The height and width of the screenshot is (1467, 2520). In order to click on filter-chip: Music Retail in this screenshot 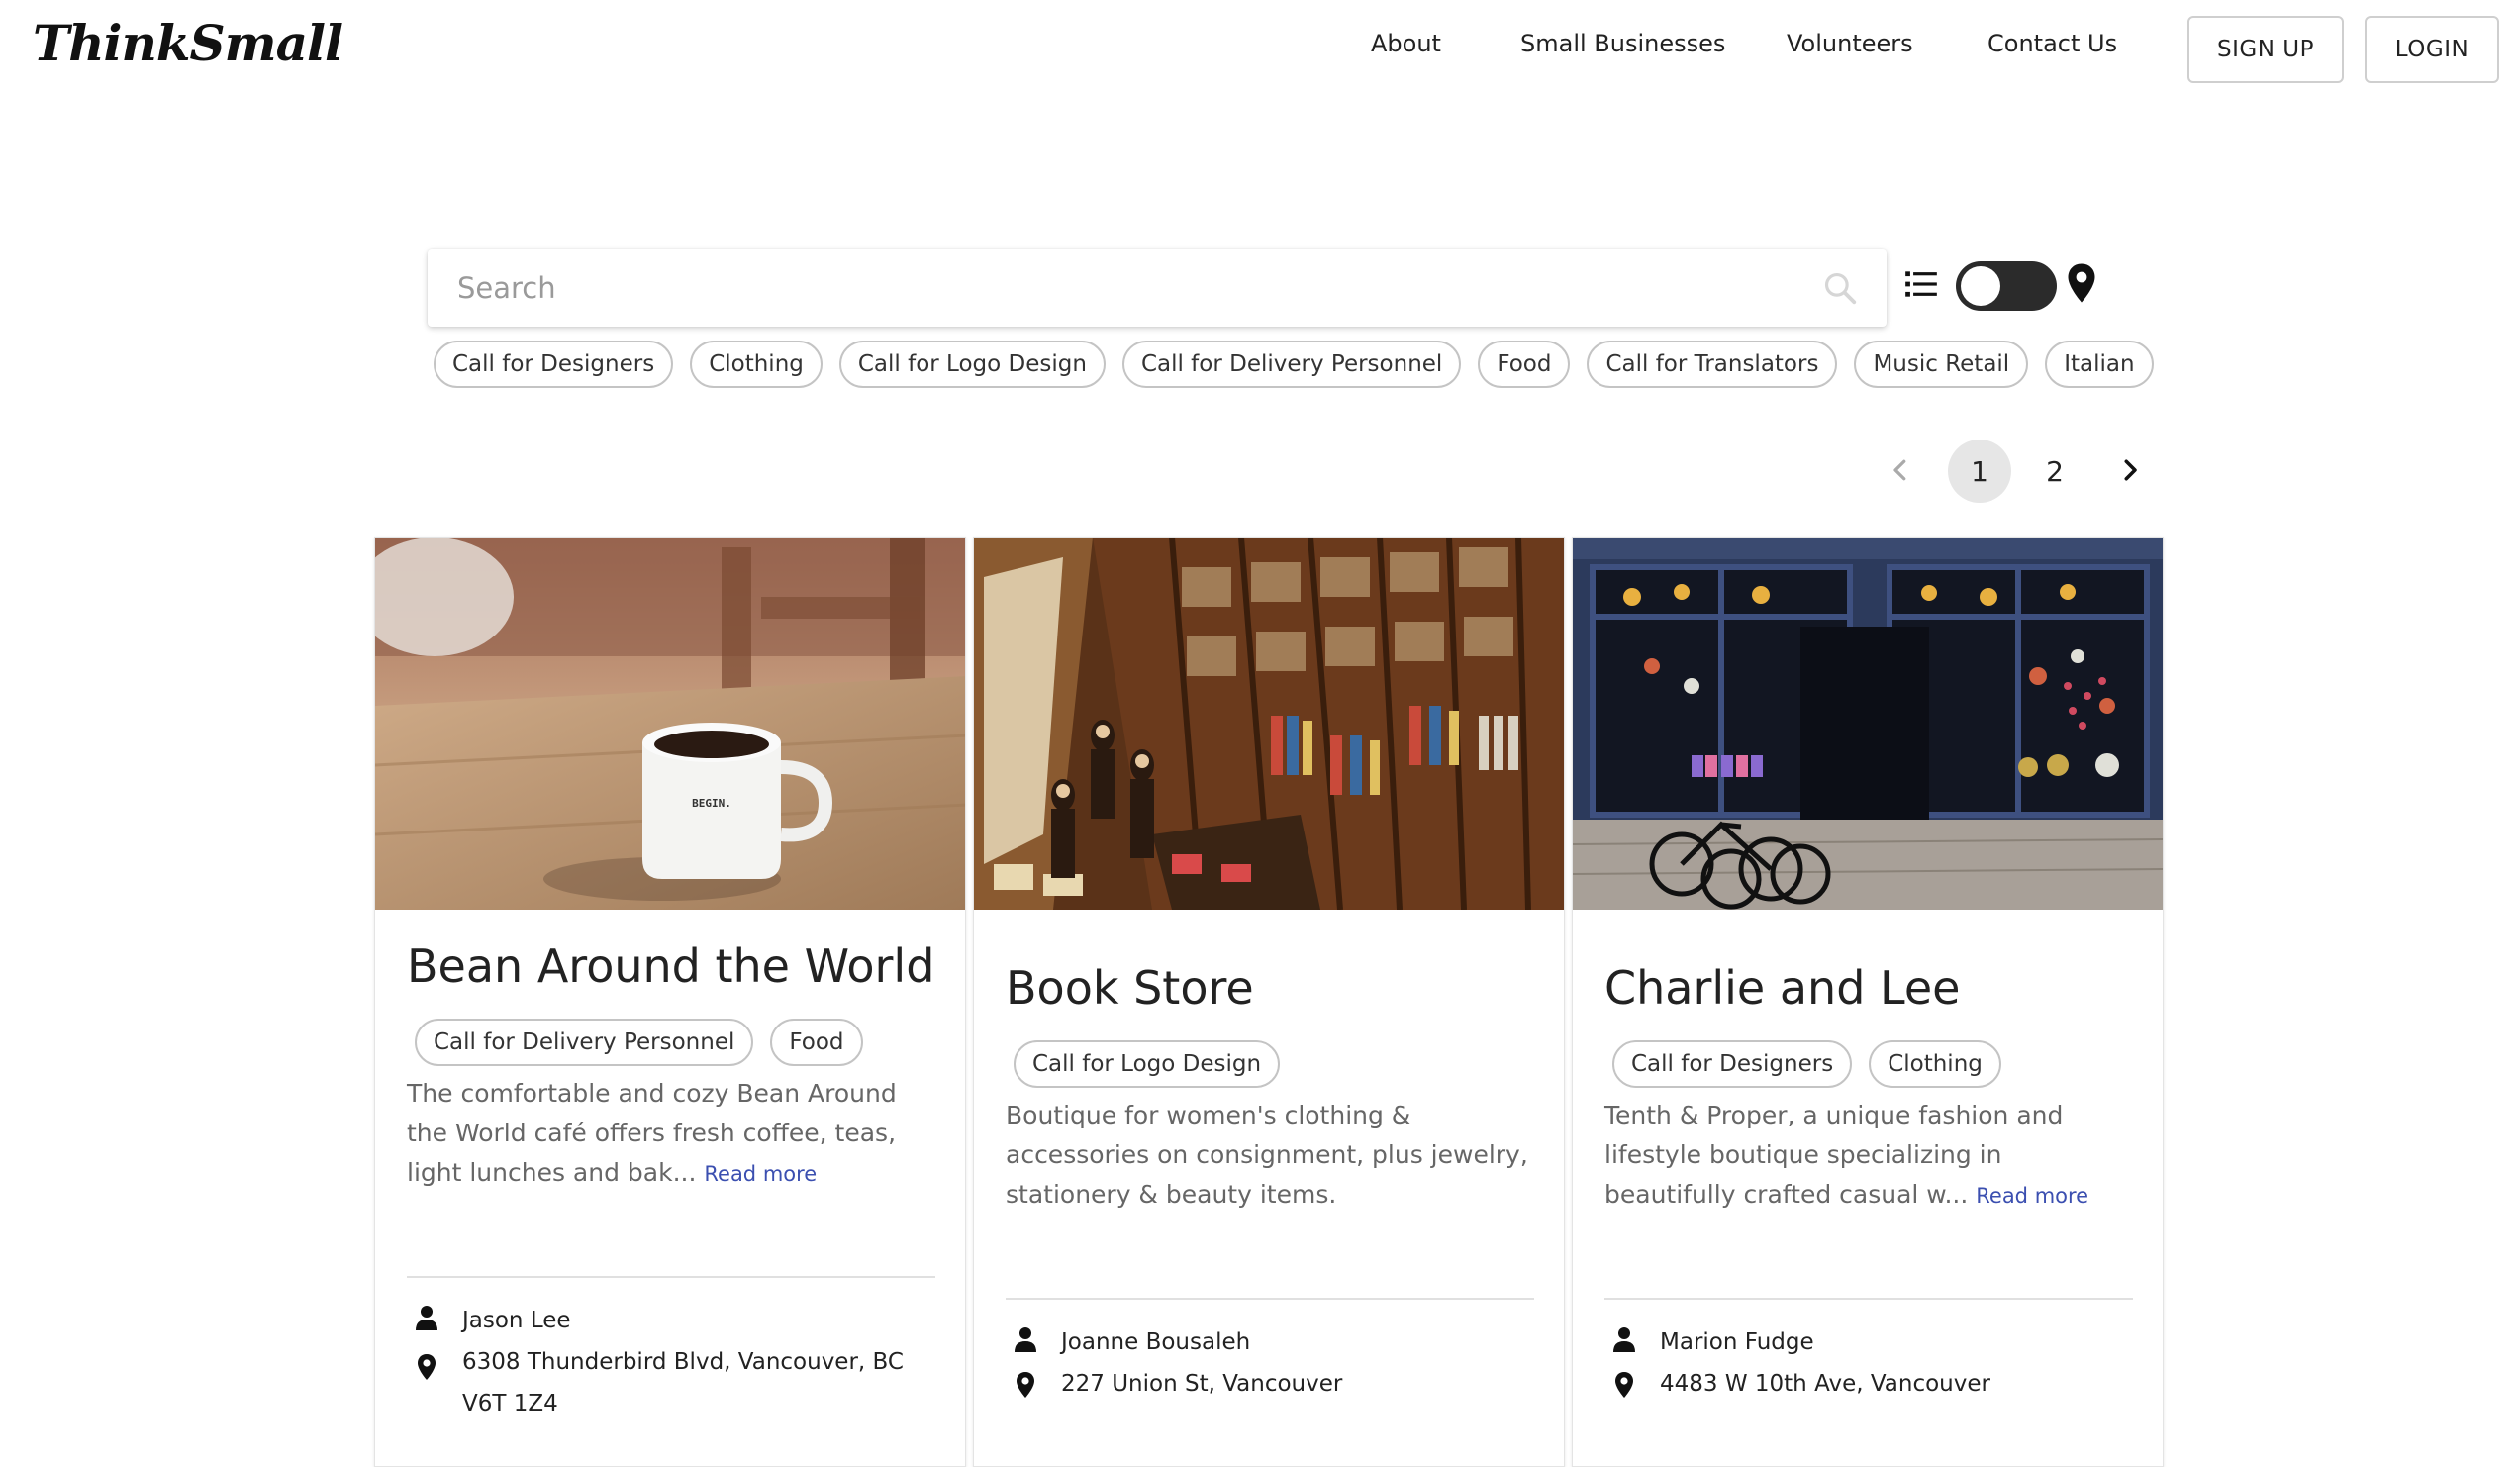, I will do `click(1941, 364)`.